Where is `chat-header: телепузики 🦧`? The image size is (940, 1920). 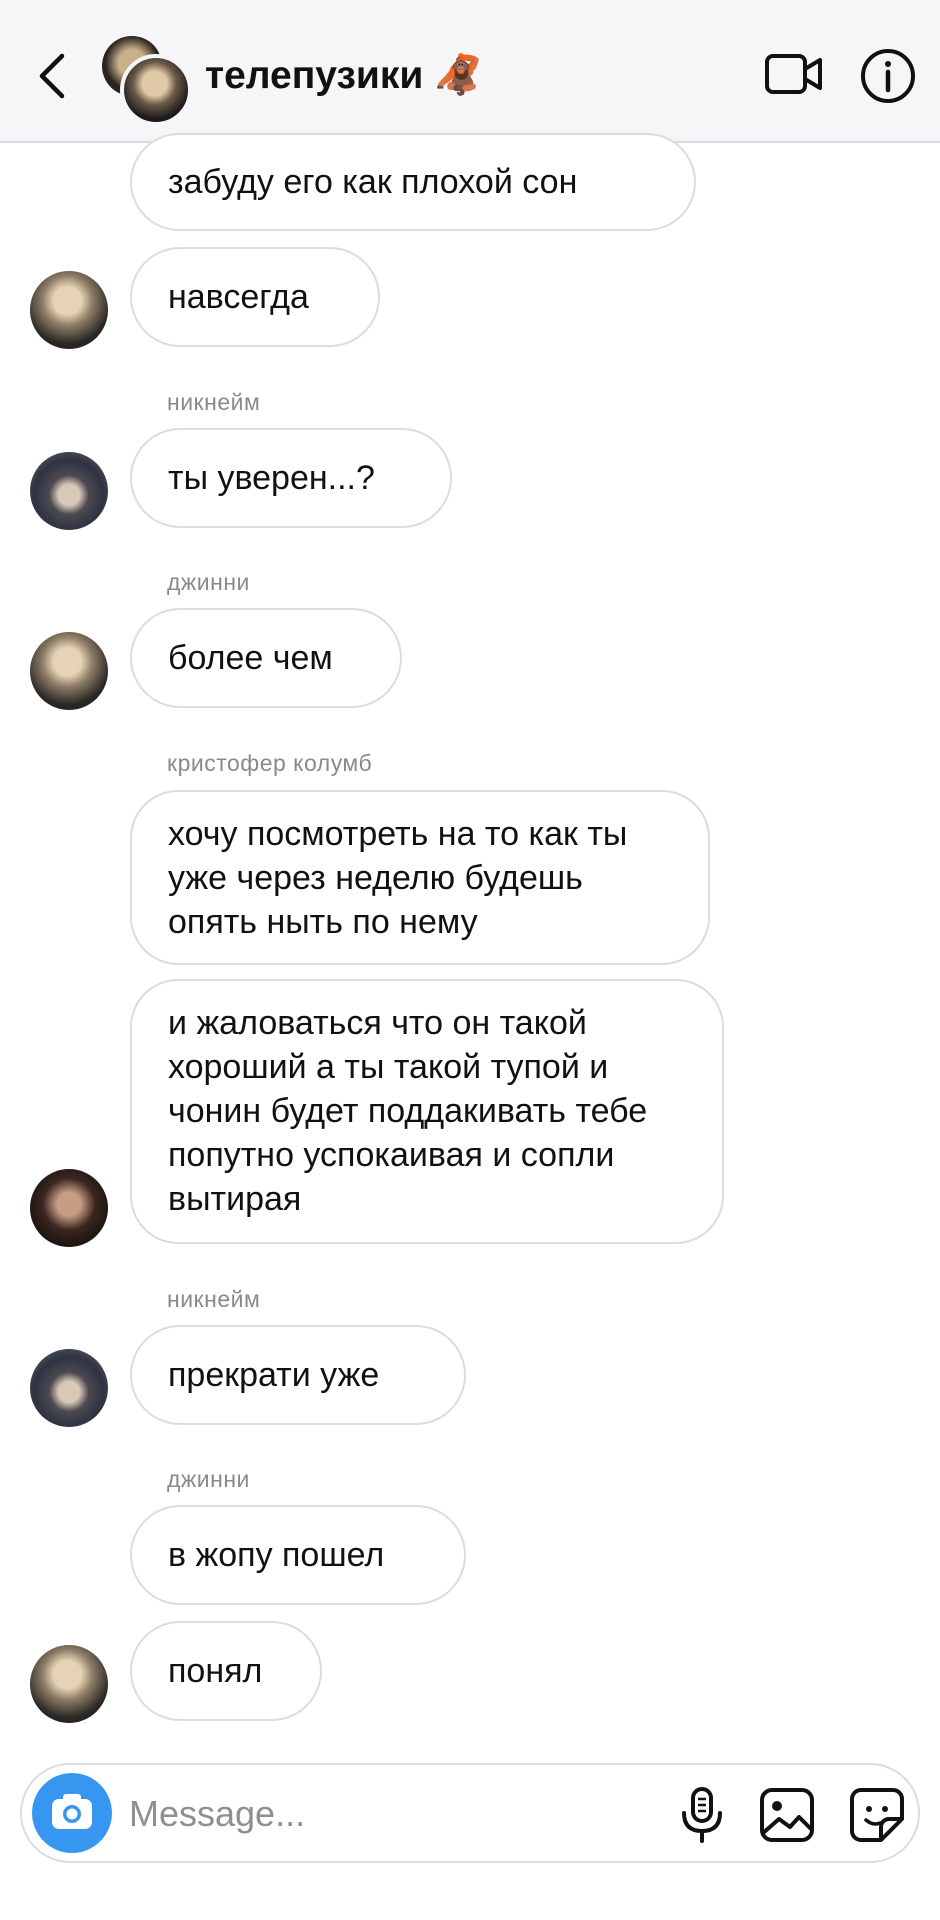
chat-header: телепузики 🦧 is located at coordinates (470, 71).